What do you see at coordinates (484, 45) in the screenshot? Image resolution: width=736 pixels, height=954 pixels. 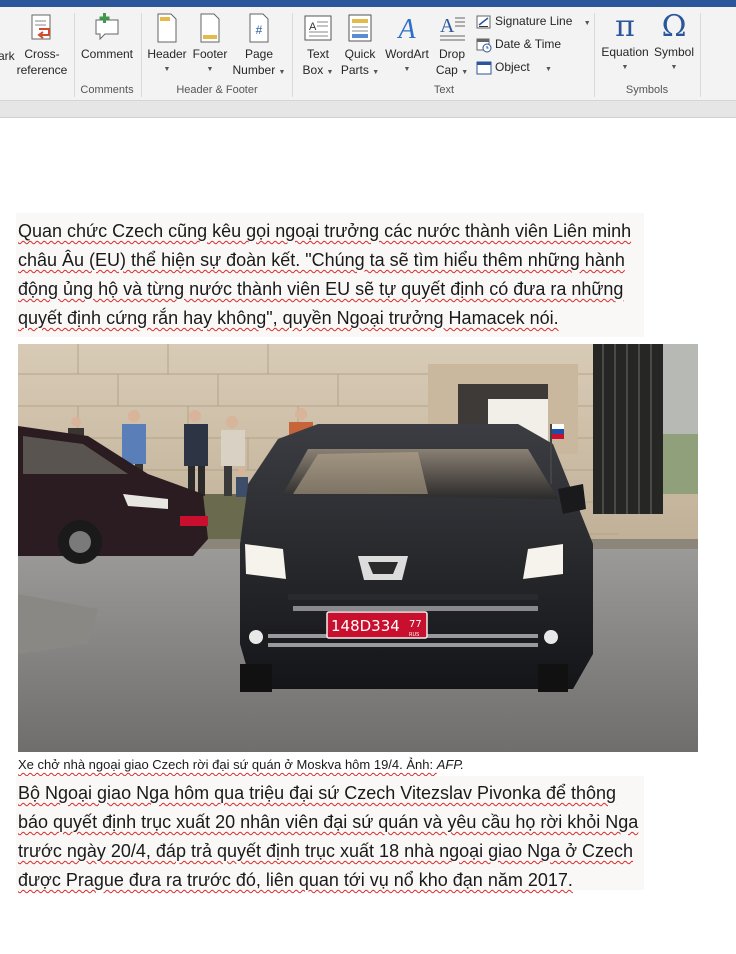 I see `calendar-clock-icon` at bounding box center [484, 45].